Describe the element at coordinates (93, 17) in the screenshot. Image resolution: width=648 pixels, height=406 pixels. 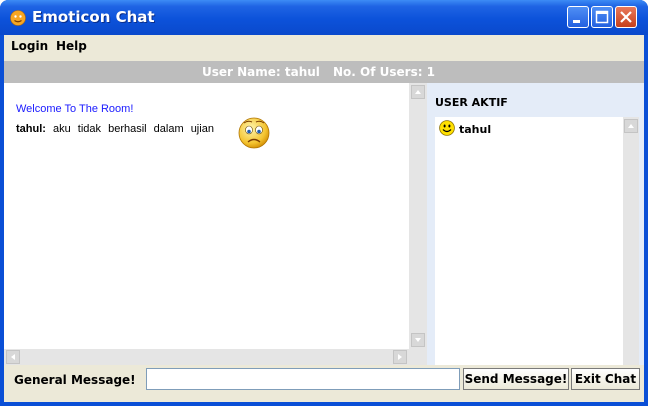
I see `window-title: Emoticon Chat` at that location.